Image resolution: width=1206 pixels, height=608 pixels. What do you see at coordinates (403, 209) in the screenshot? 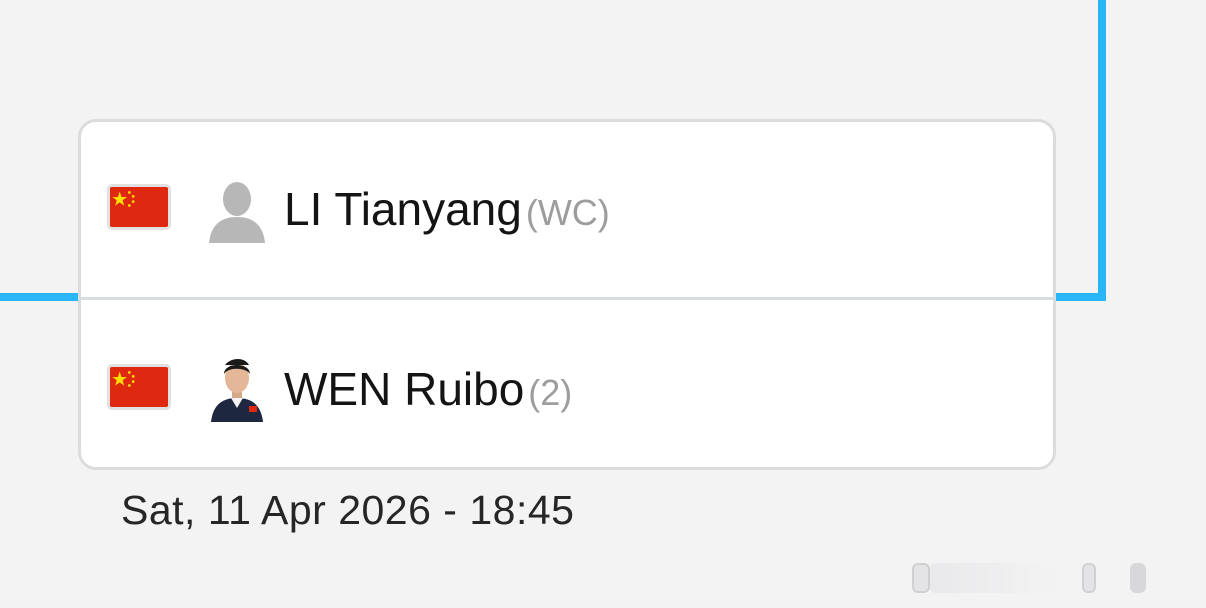
I see `player-name-text: LI Tianyang` at bounding box center [403, 209].